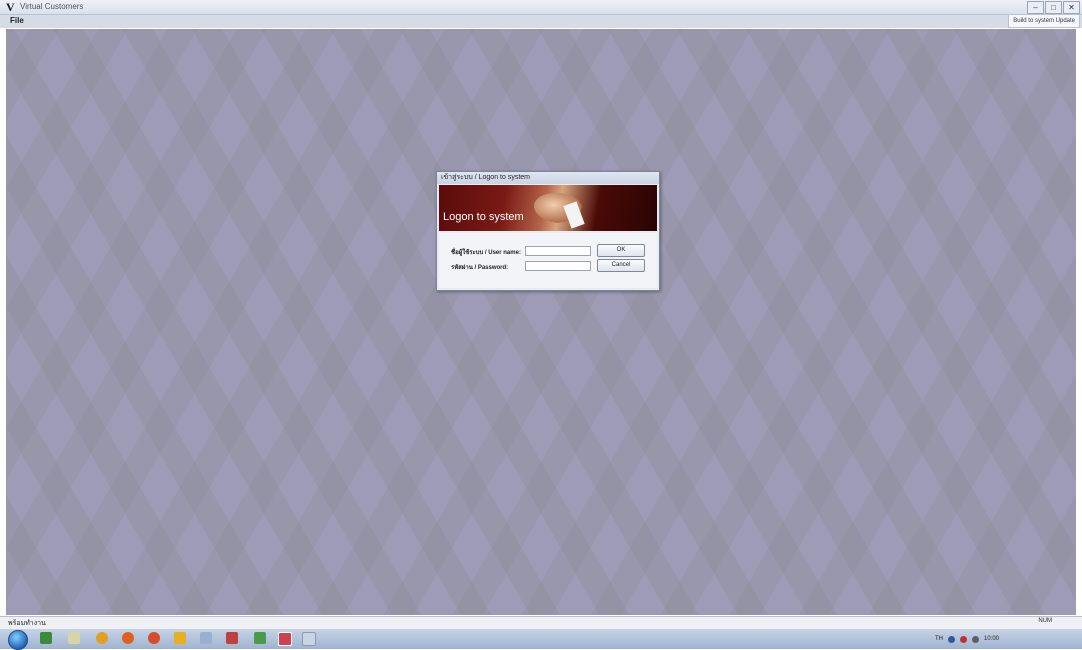  Describe the element at coordinates (1035, 7) in the screenshot. I see `minimize-button: –` at that location.